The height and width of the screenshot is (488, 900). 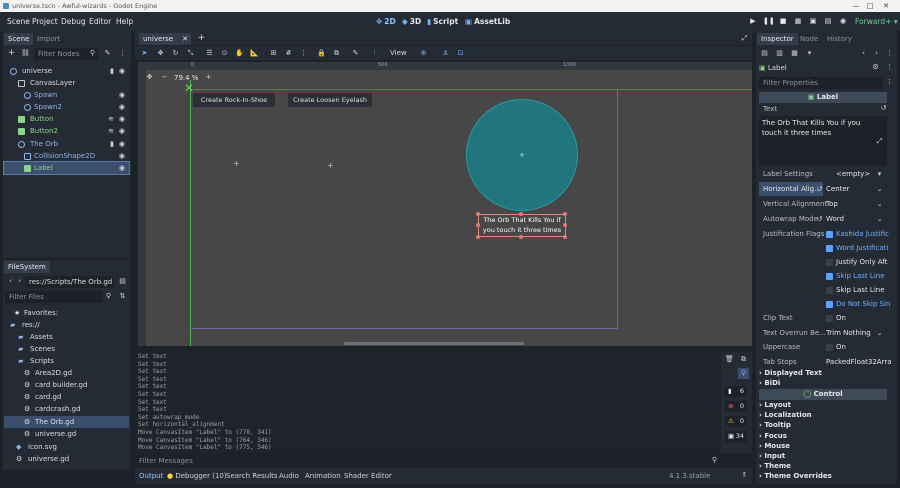 I want to click on text-overrun-select: Trim Nothing, so click(x=848, y=333).